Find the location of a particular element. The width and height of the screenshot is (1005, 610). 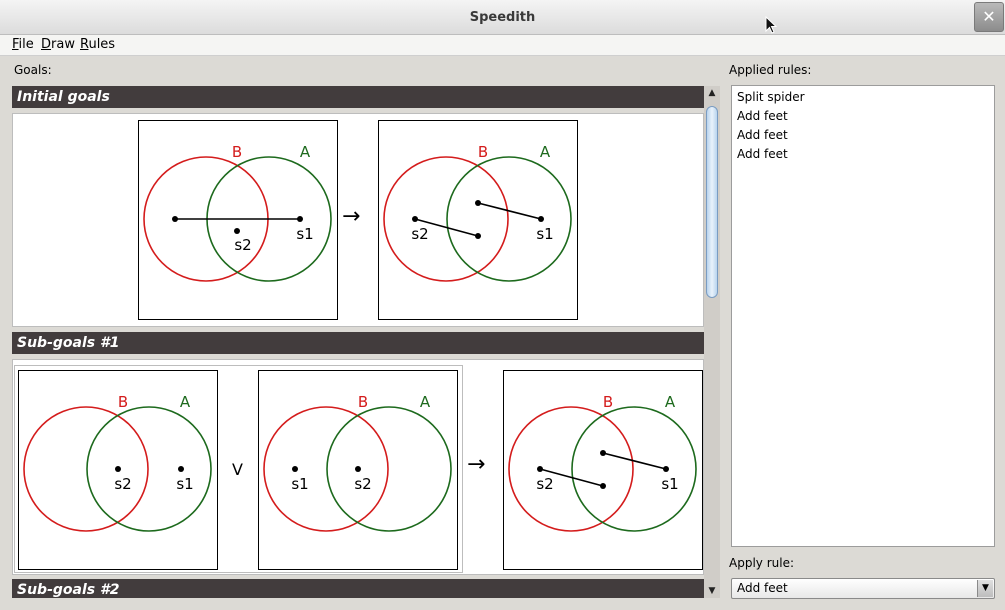

section-sub-goals-2: Sub-goals #2 is located at coordinates (358, 588).